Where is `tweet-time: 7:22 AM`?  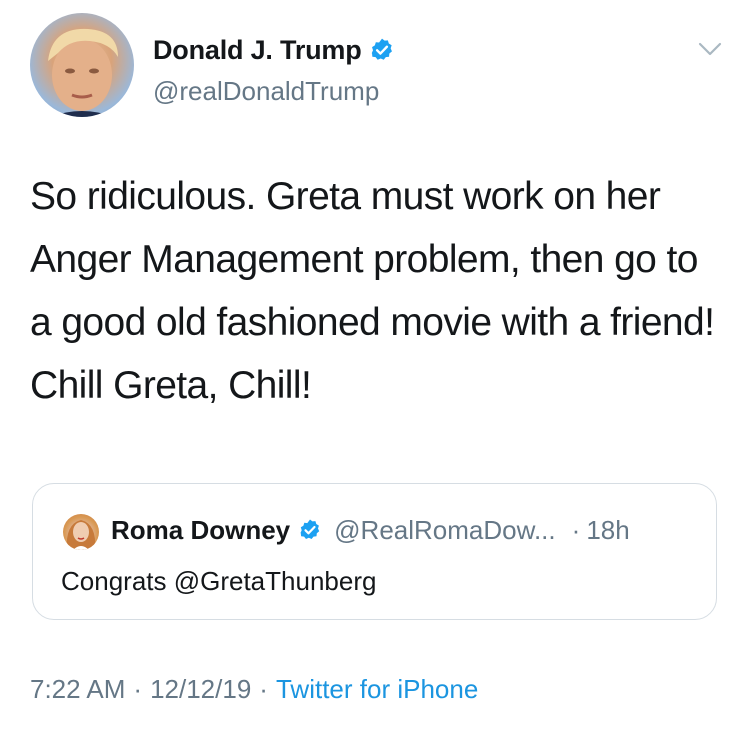 tweet-time: 7:22 AM is located at coordinates (78, 689).